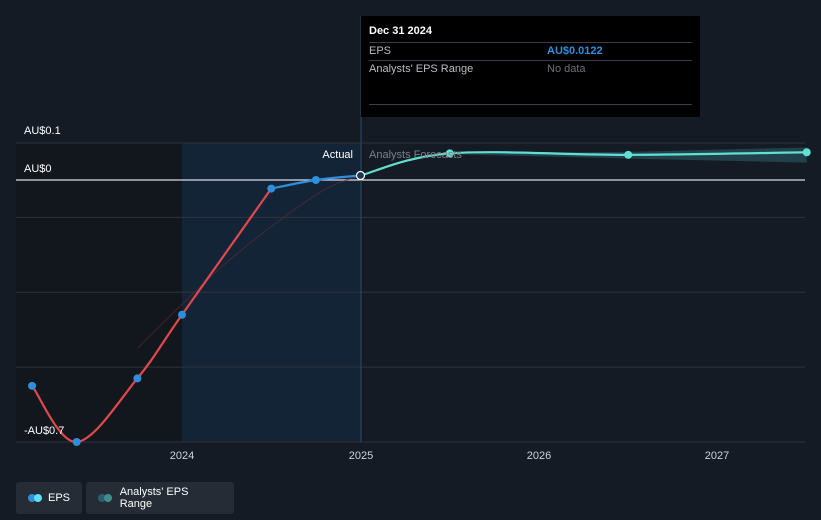 This screenshot has width=821, height=520. I want to click on x-tick-2027: 2027, so click(717, 456).